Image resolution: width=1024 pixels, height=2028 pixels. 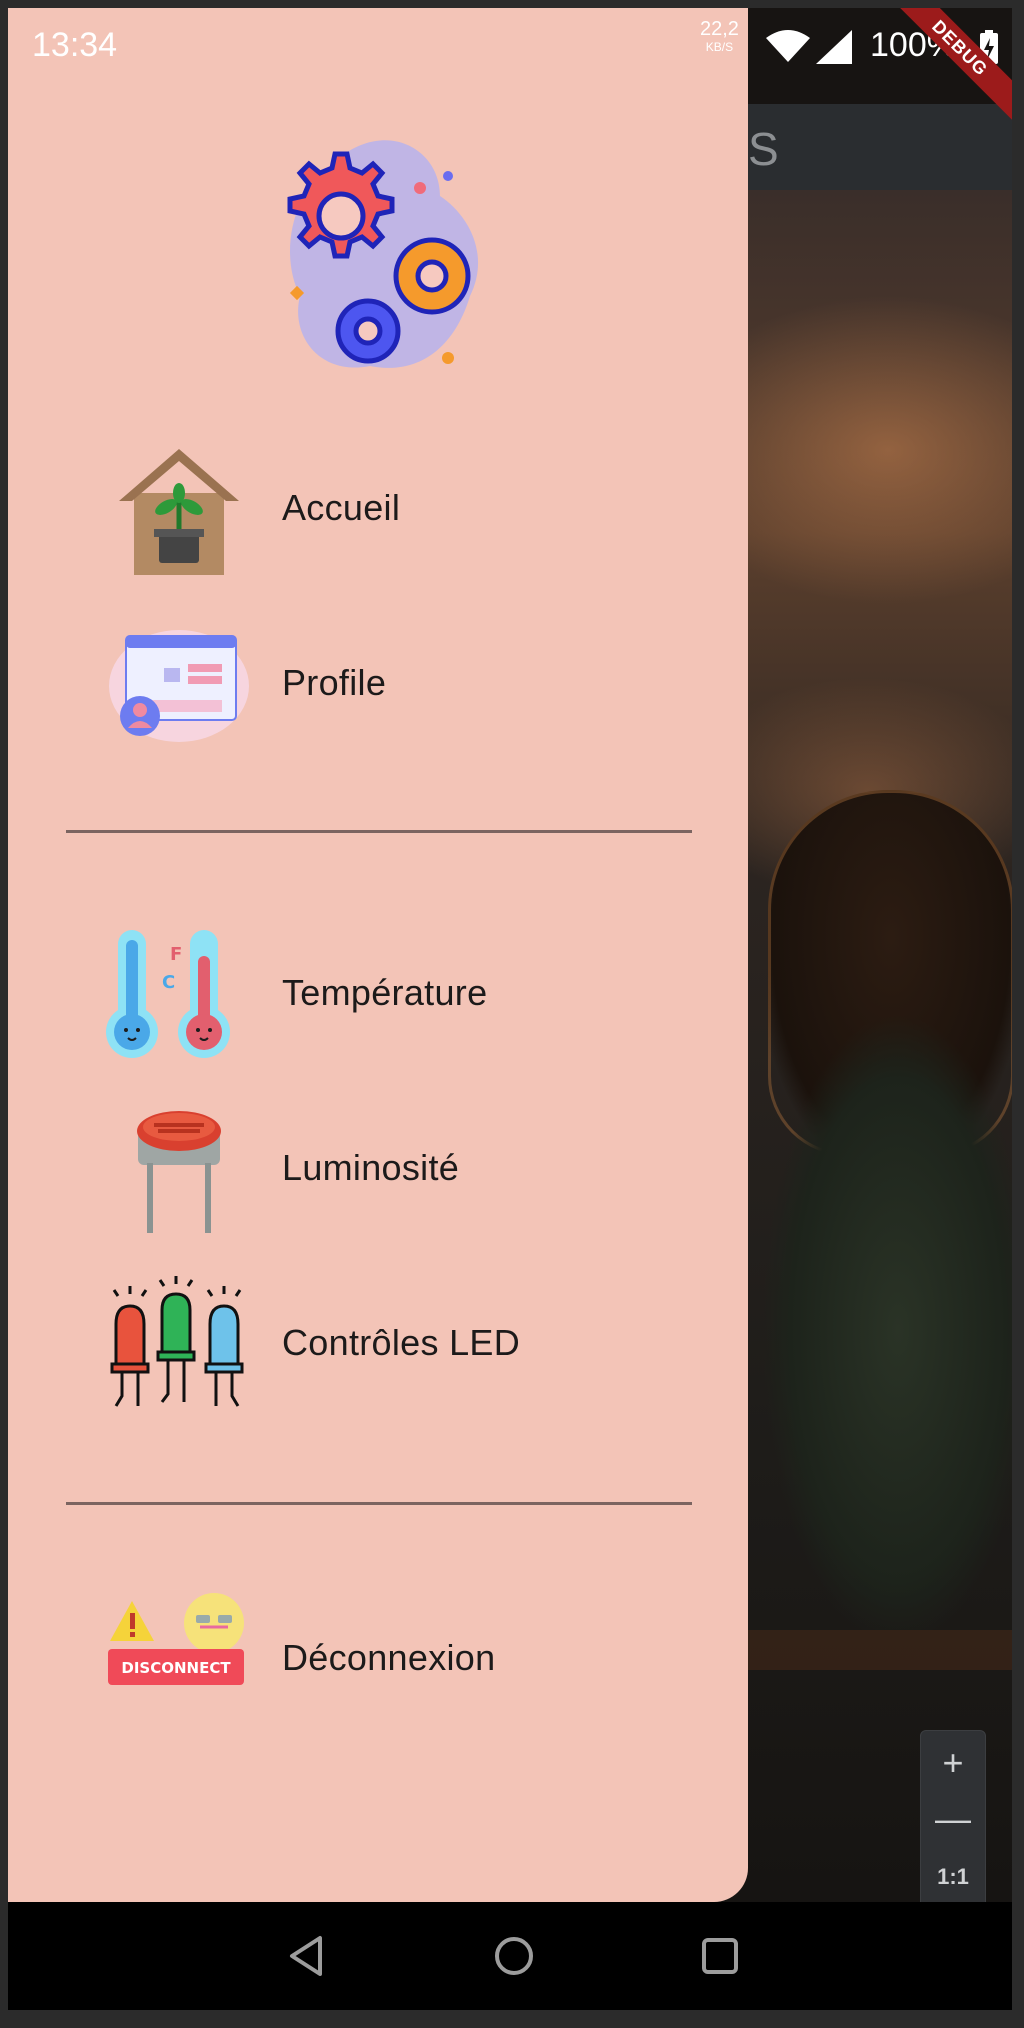 What do you see at coordinates (510, 43) in the screenshot?
I see `status-bar: 13:34 22,2 KB/S 100%` at bounding box center [510, 43].